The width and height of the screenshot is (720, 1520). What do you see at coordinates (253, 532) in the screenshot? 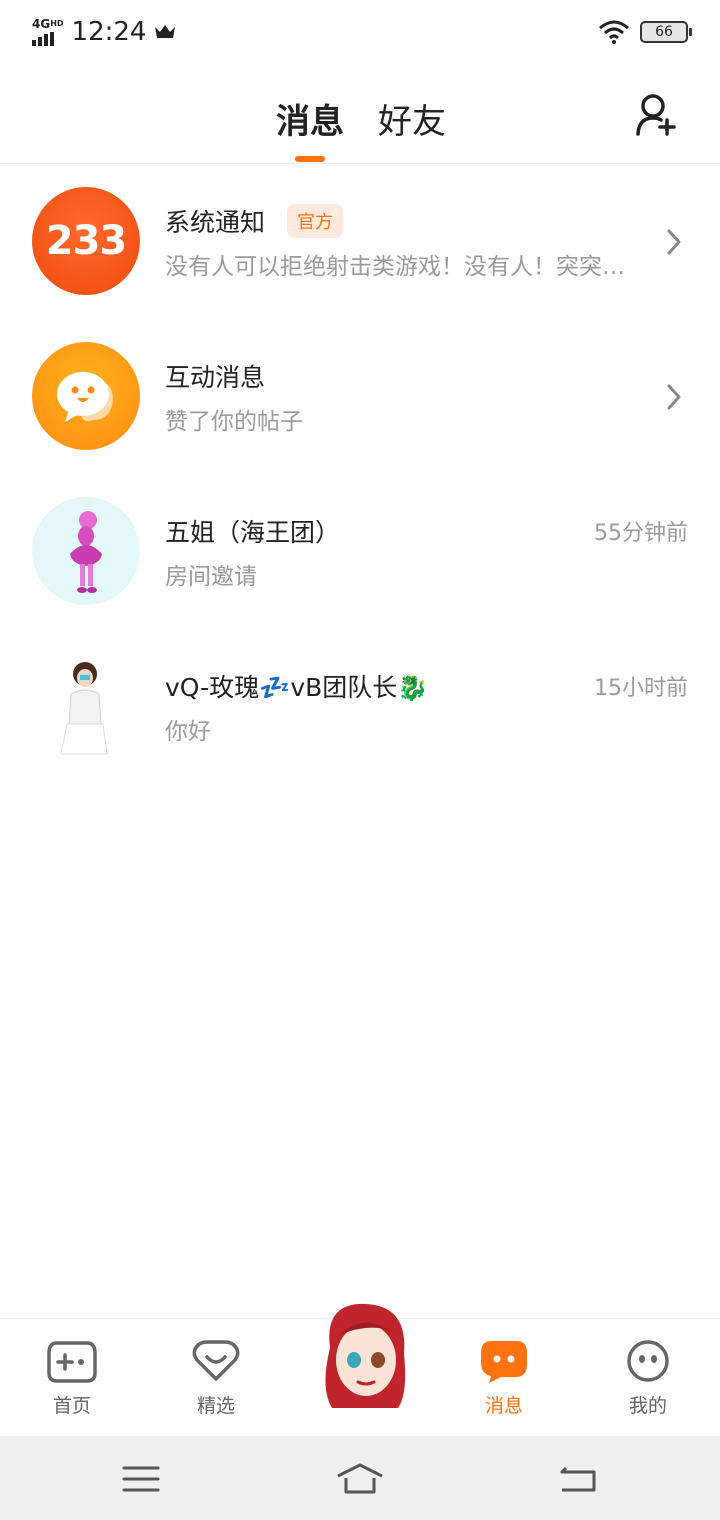
I see `conversation-title: 五姐（海王团）` at bounding box center [253, 532].